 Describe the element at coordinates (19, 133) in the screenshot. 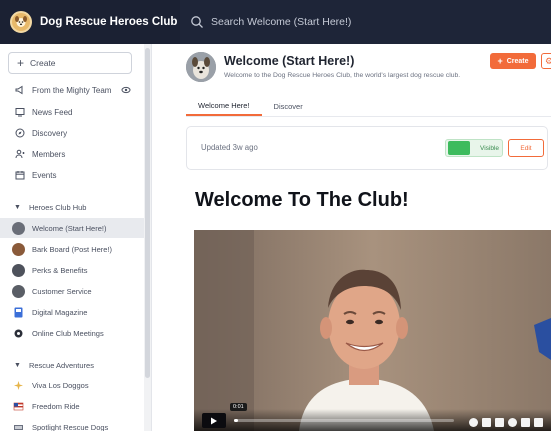

I see `compass-icon` at that location.